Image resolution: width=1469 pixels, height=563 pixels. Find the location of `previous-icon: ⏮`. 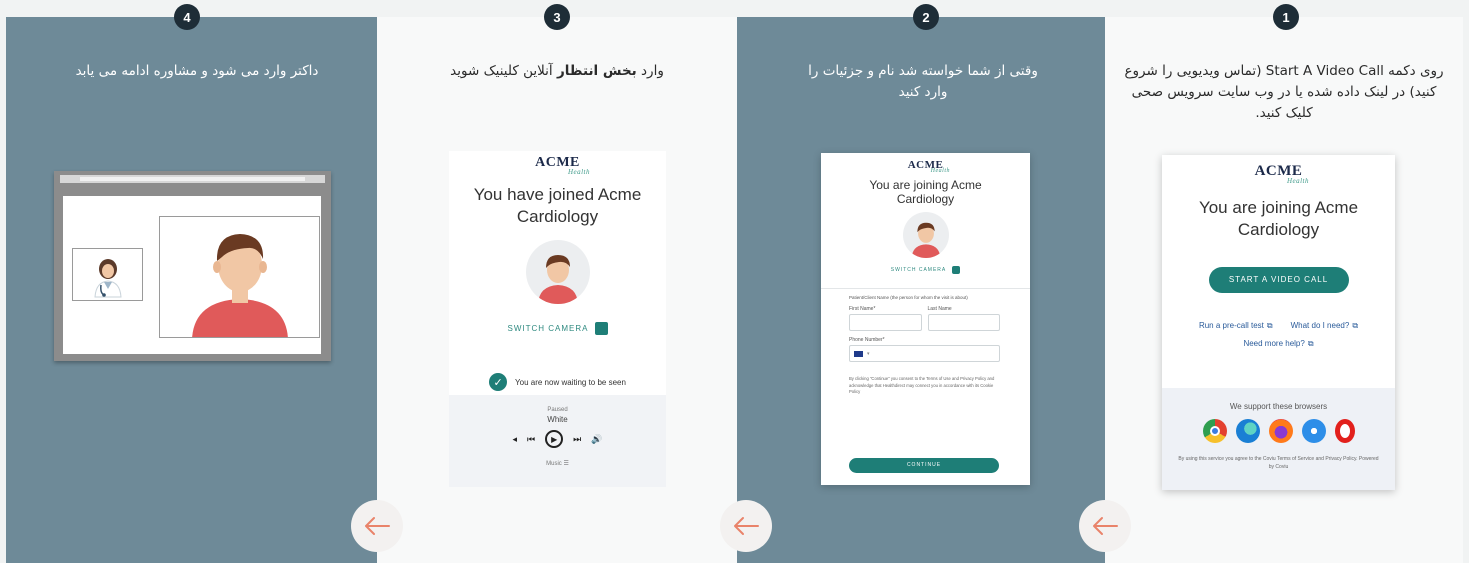

previous-icon: ⏮ is located at coordinates (531, 439).